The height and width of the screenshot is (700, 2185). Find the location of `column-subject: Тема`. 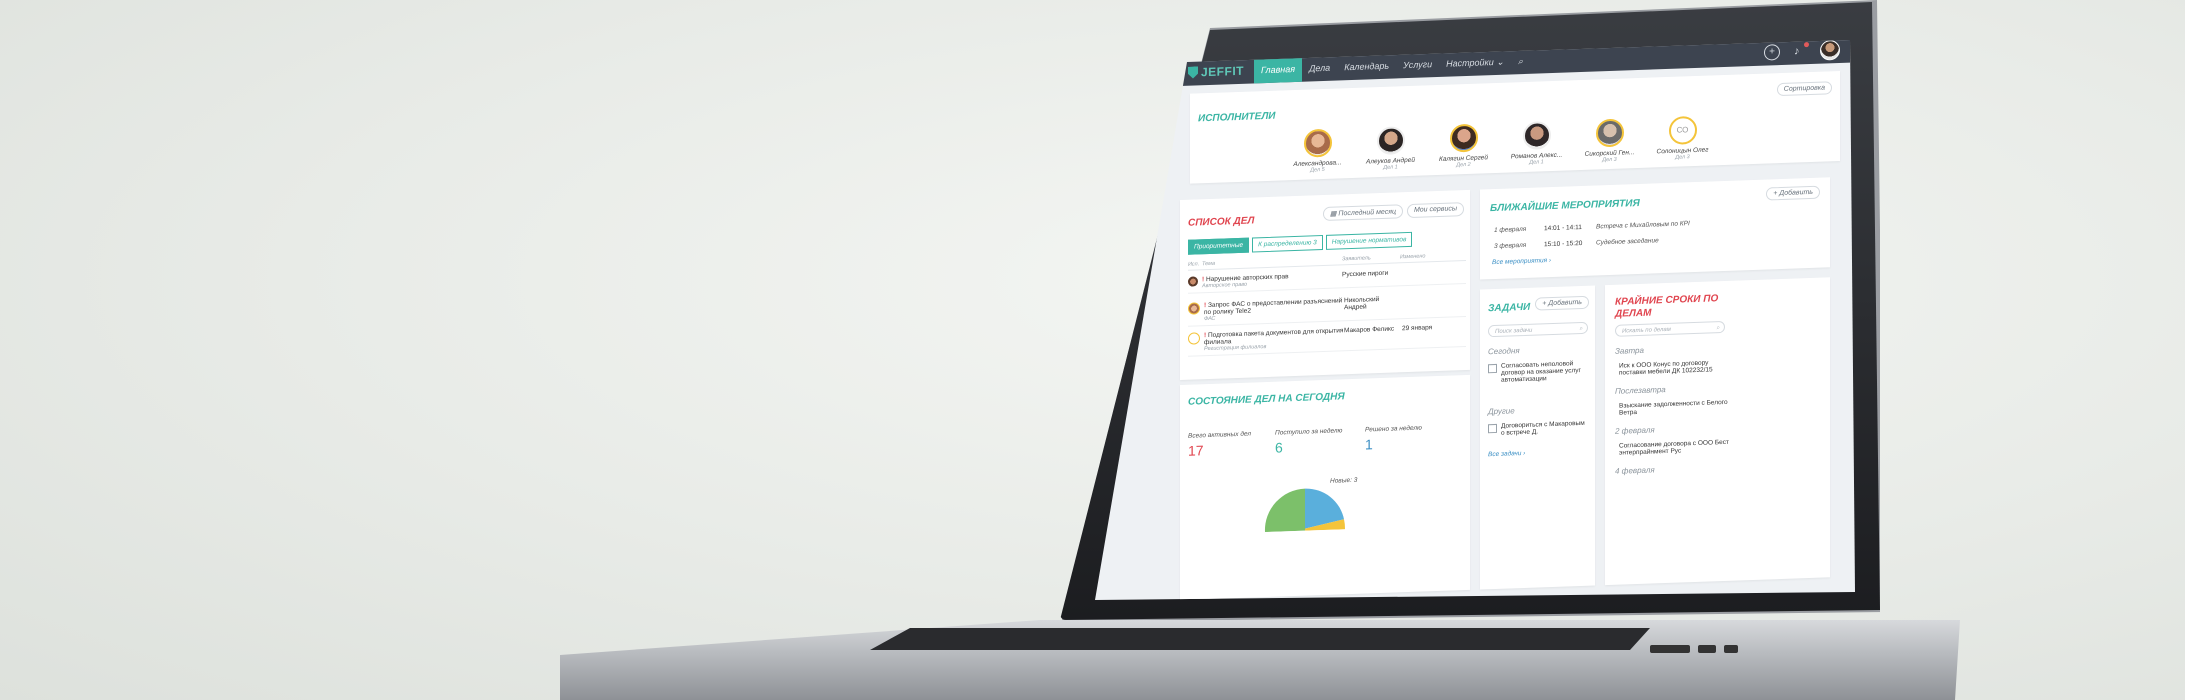

column-subject: Тема is located at coordinates (1272, 261).